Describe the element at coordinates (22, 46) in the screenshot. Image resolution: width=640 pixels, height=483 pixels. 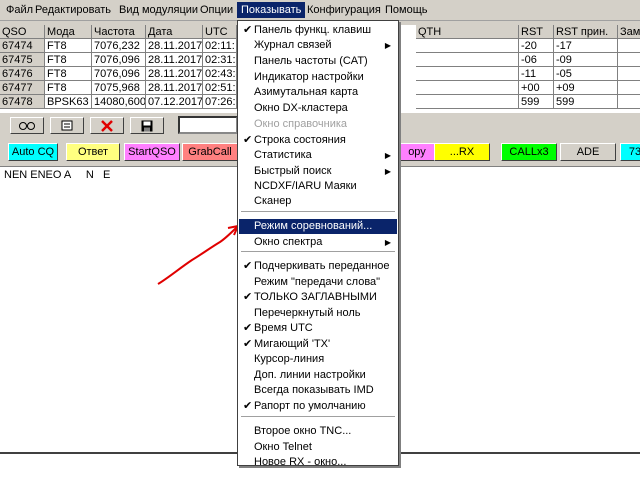
I see `table-row-number: 67474` at that location.